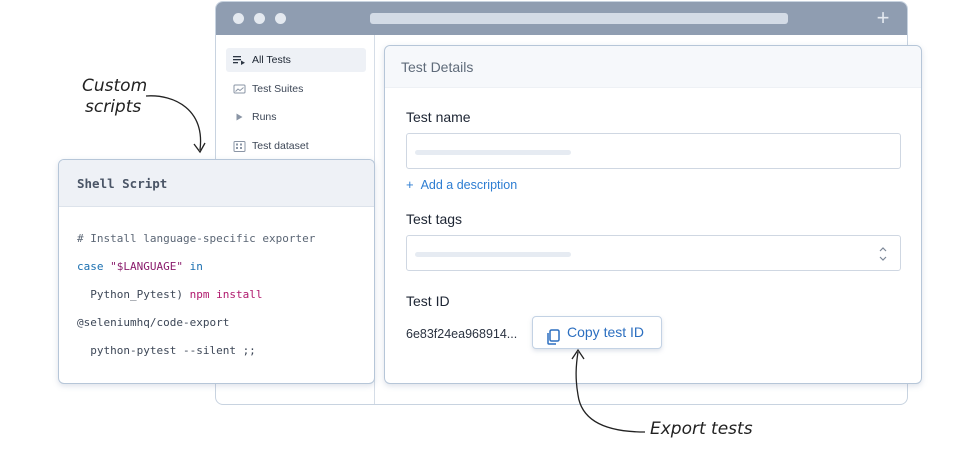 Image resolution: width=980 pixels, height=449 pixels. I want to click on sidebar-item-test-dataset: Test dataset, so click(296, 146).